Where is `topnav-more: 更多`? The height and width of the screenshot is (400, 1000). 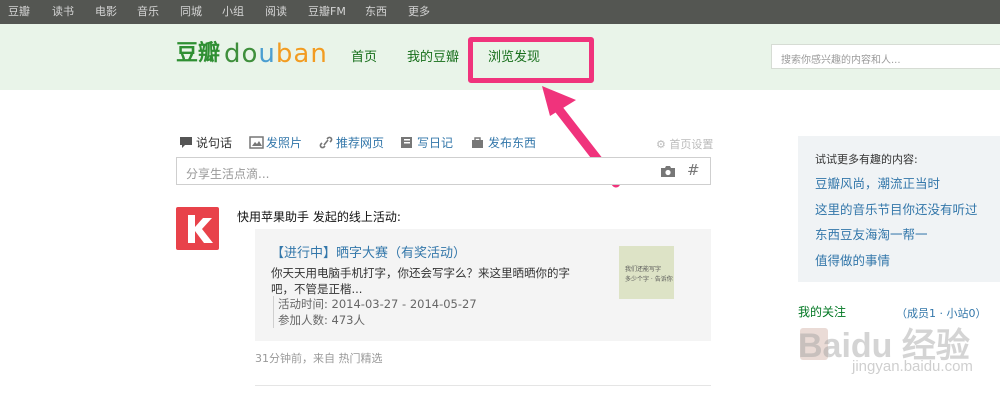 topnav-more: 更多 is located at coordinates (419, 12).